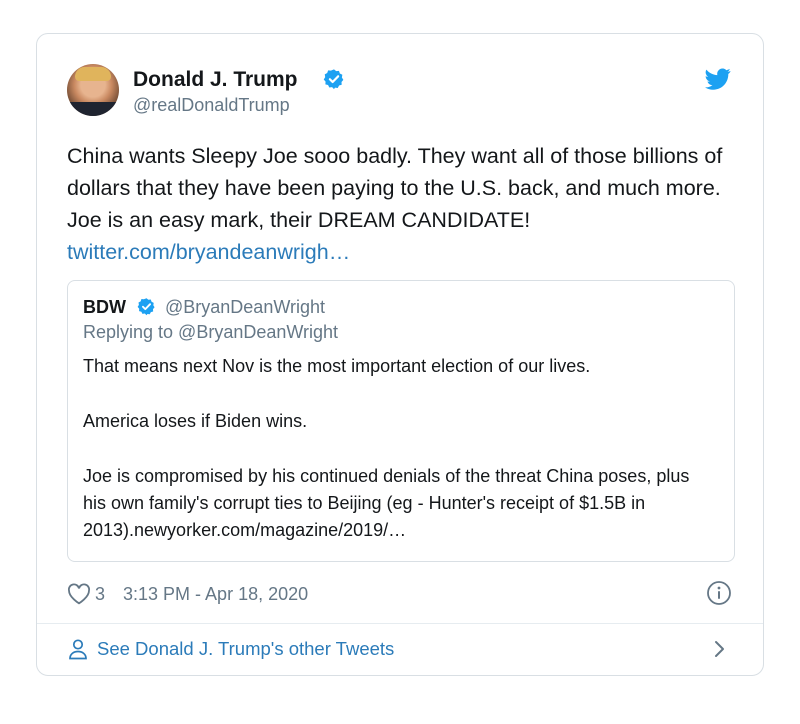  Describe the element at coordinates (400, 623) in the screenshot. I see `divider` at that location.